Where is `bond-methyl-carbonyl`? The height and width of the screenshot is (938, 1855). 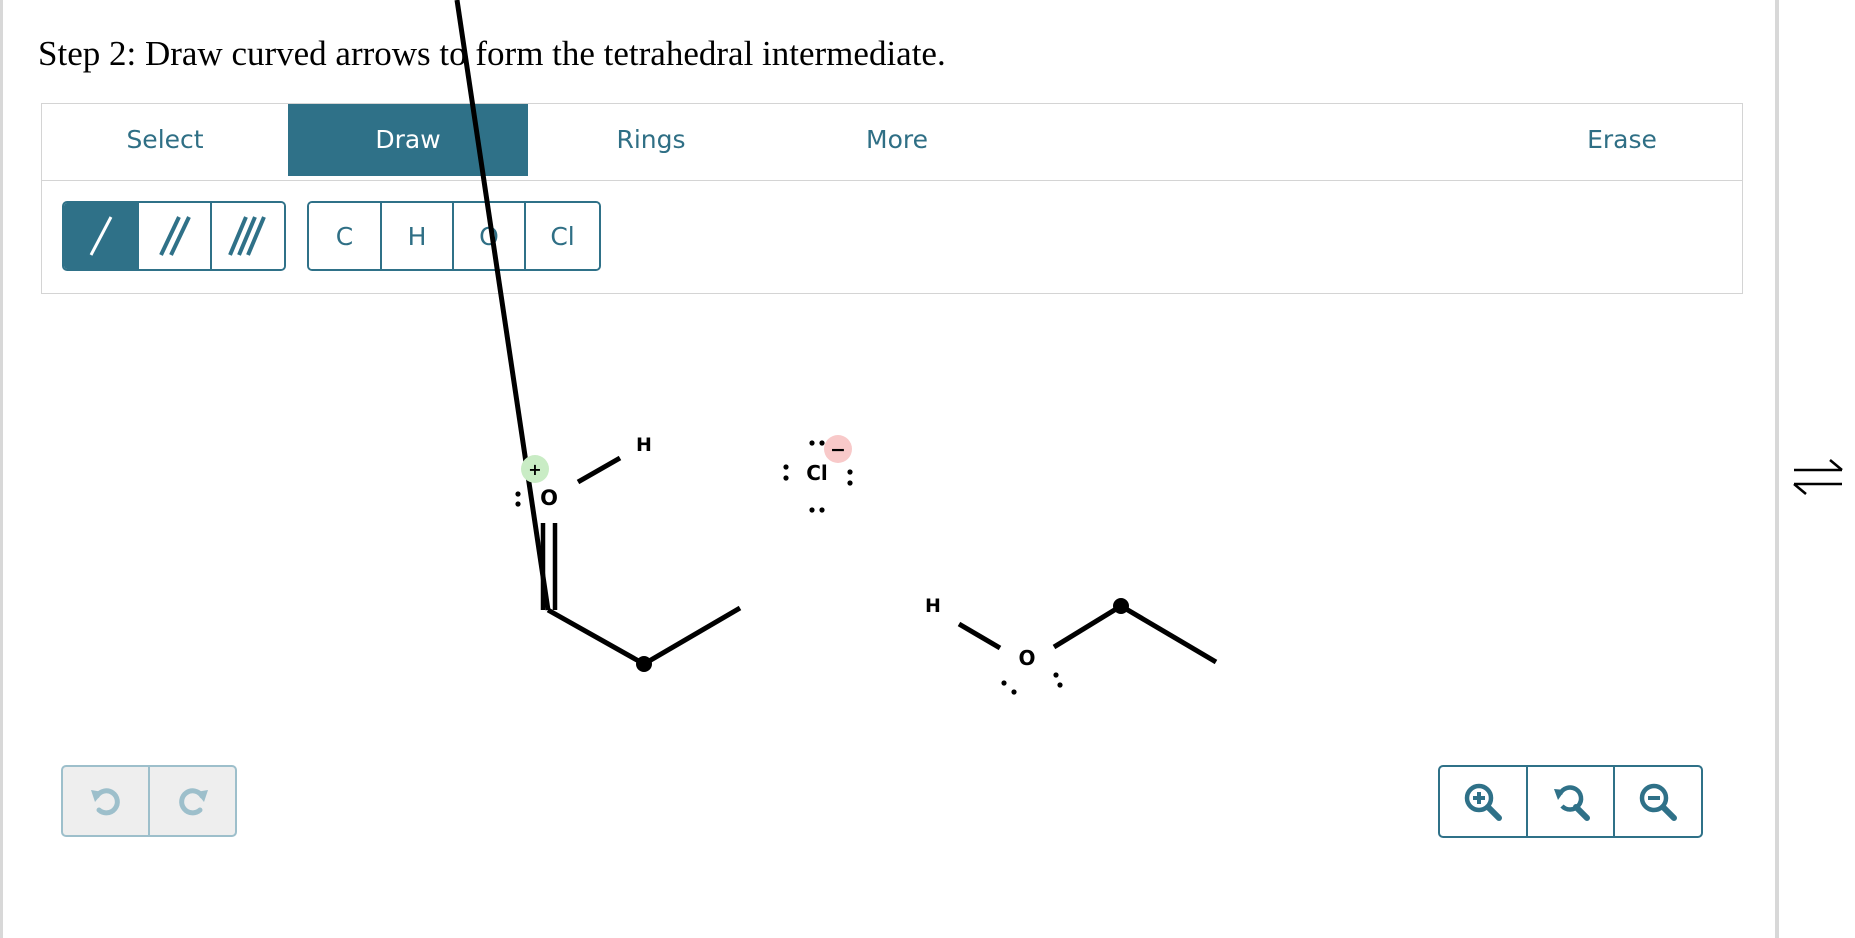 bond-methyl-carbonyl is located at coordinates (502, 305).